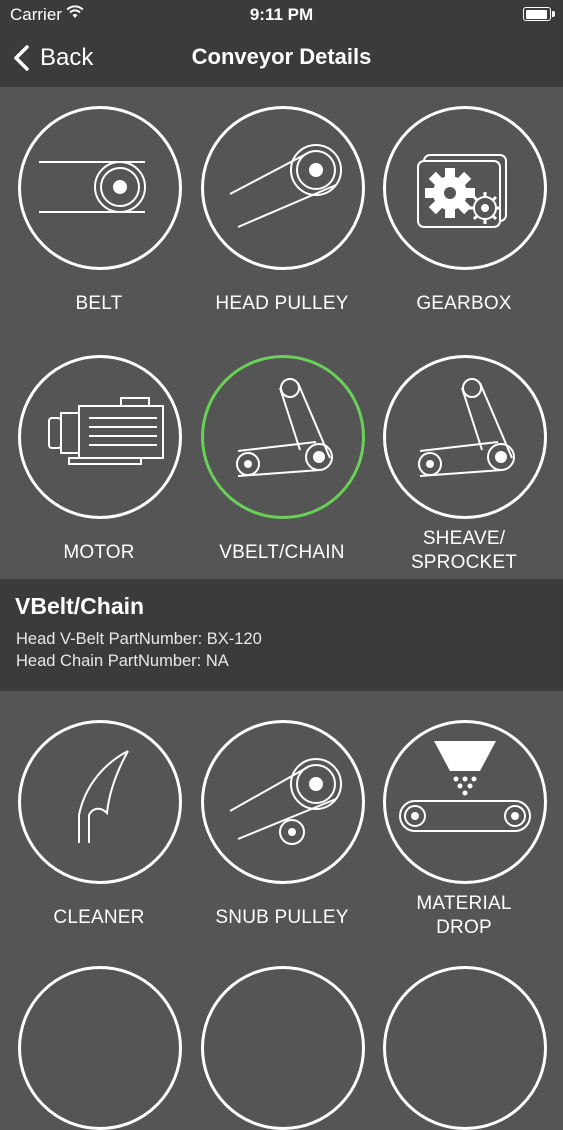 This screenshot has height=1130, width=563. Describe the element at coordinates (80, 606) in the screenshot. I see `detail-title: VBelt/Chain` at that location.